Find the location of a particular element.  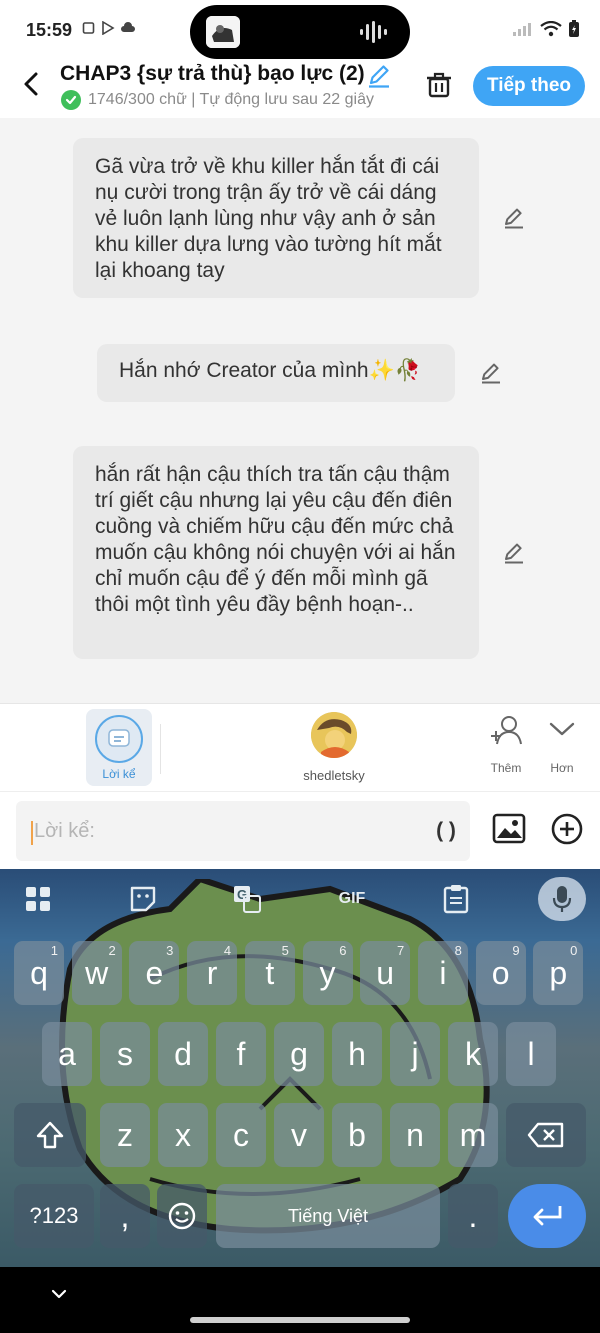

shift-icon is located at coordinates (50, 1135).